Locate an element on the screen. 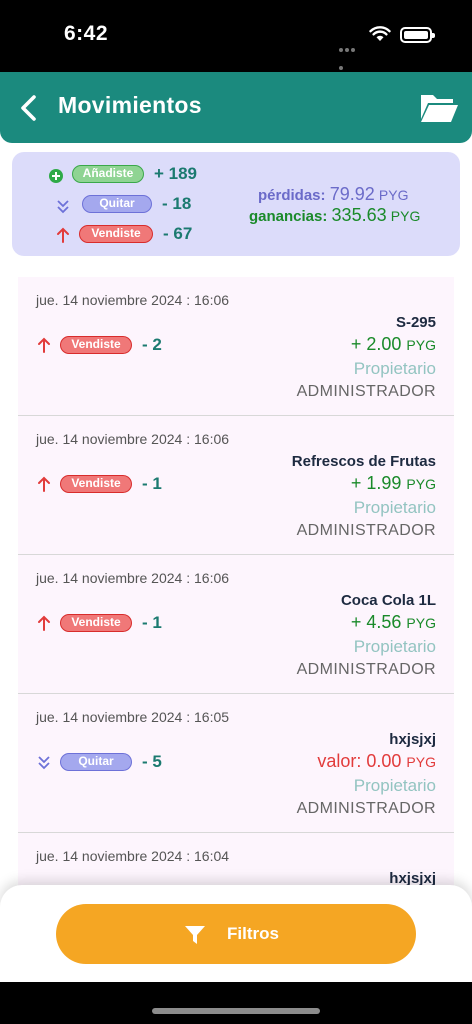  movement-amount-value: + 4.56 is located at coordinates (376, 622).